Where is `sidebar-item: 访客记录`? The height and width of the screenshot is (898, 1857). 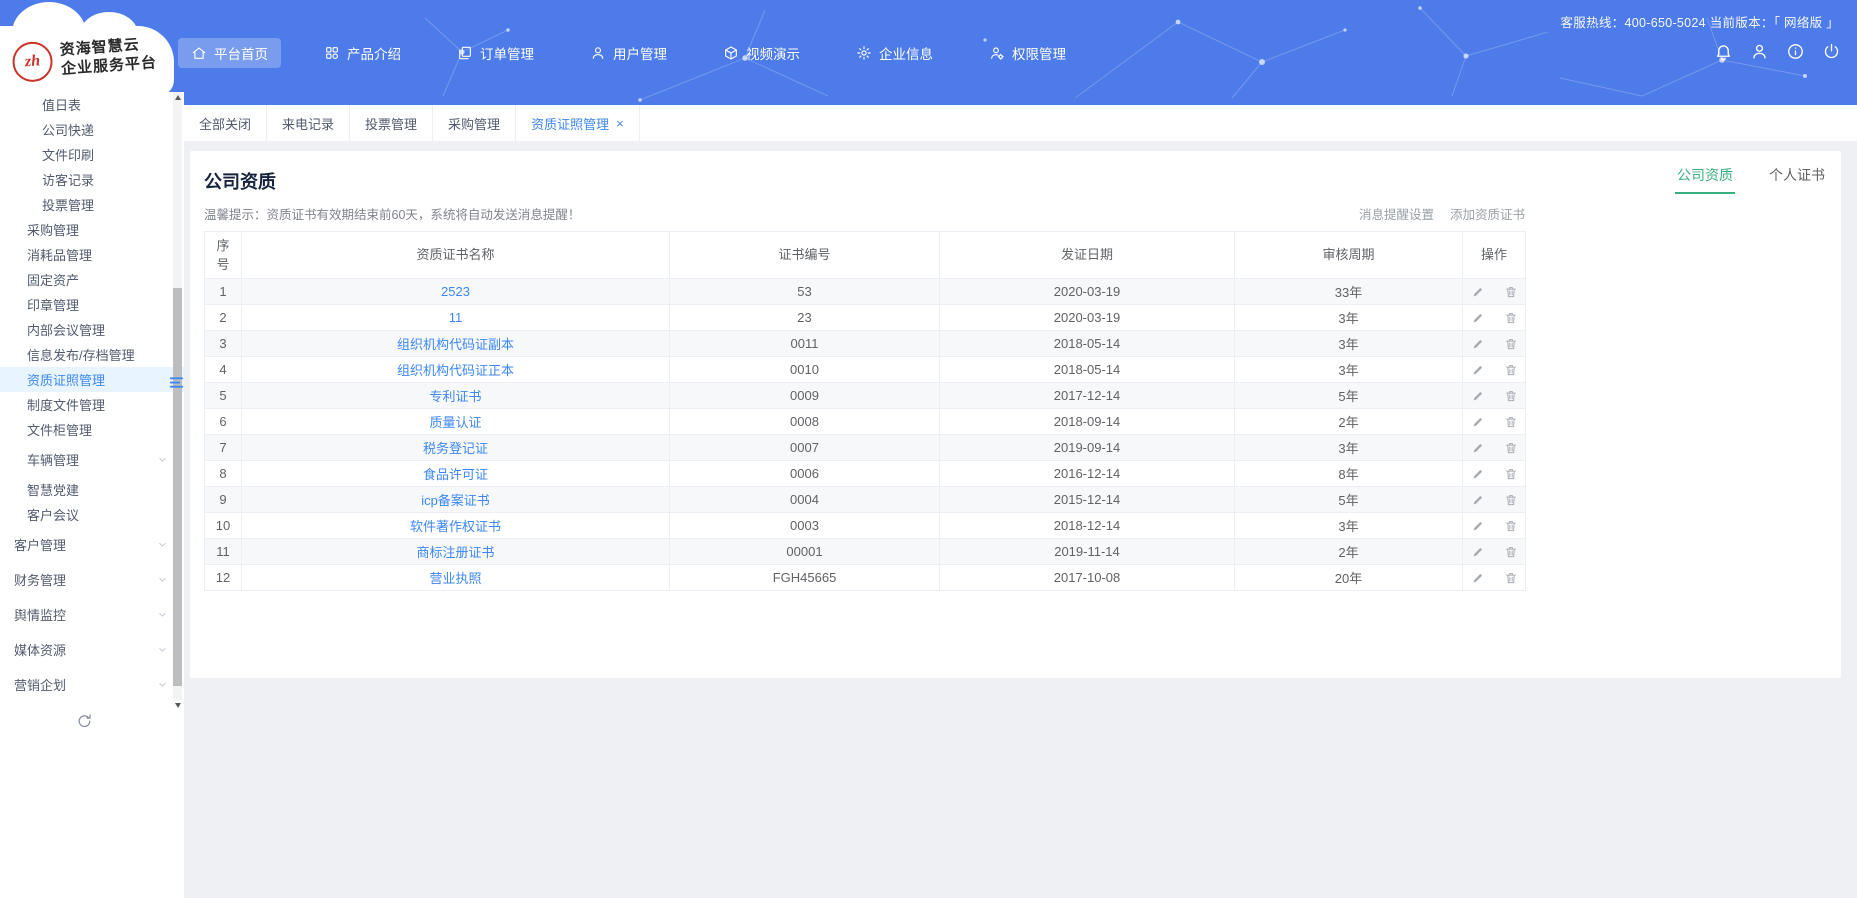
sidebar-item: 访客记录 is located at coordinates (92, 179).